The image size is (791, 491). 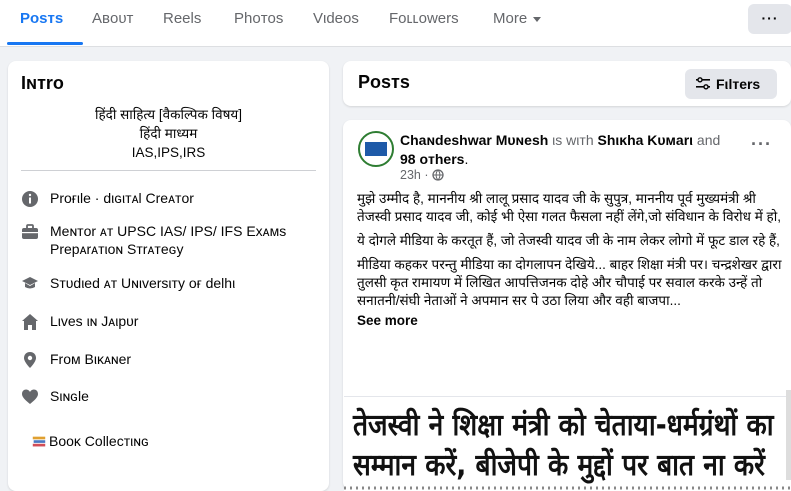 I want to click on tab-photos: Phoтoѕ, so click(x=258, y=23).